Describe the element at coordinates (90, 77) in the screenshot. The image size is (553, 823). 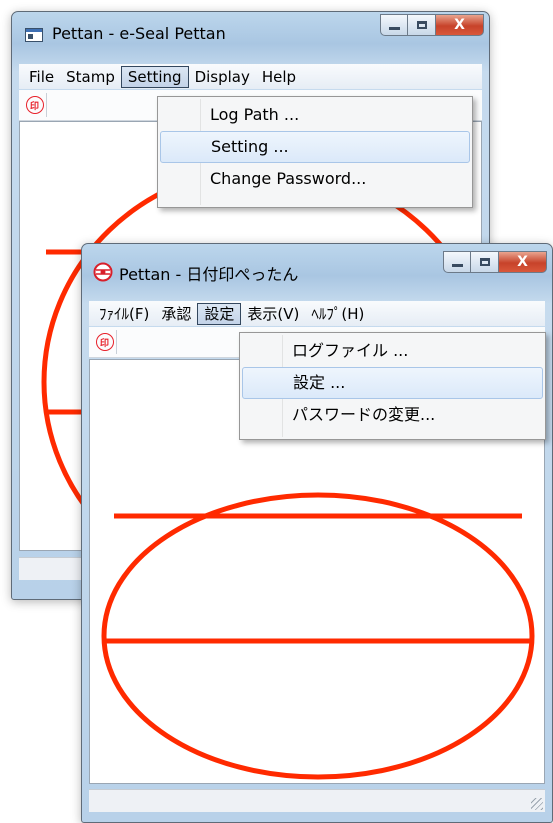
I see `menu-stamp: Stamp` at that location.